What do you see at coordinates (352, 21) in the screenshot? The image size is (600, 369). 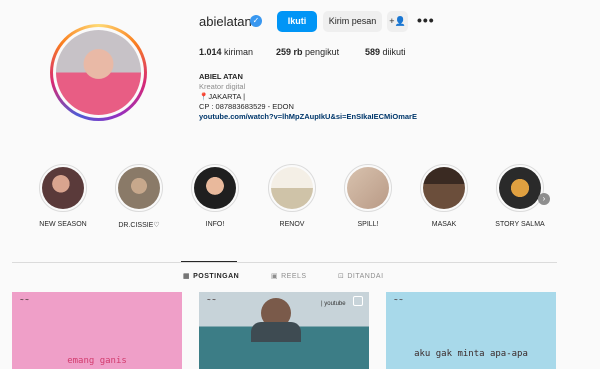 I see `message-button: Kirim pesan` at bounding box center [352, 21].